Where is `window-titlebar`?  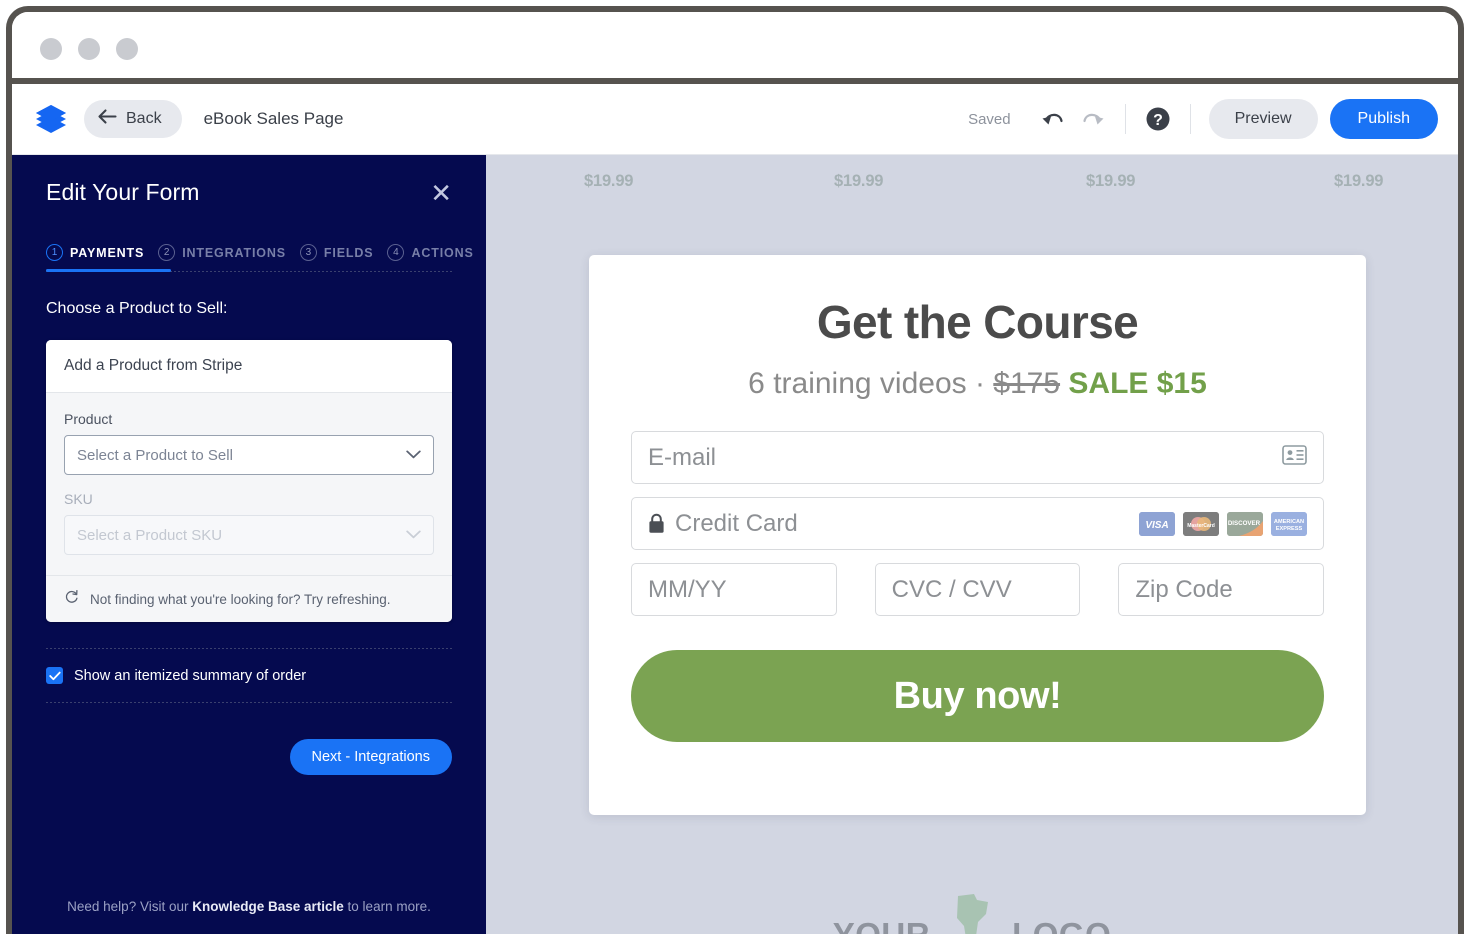 window-titlebar is located at coordinates (735, 48).